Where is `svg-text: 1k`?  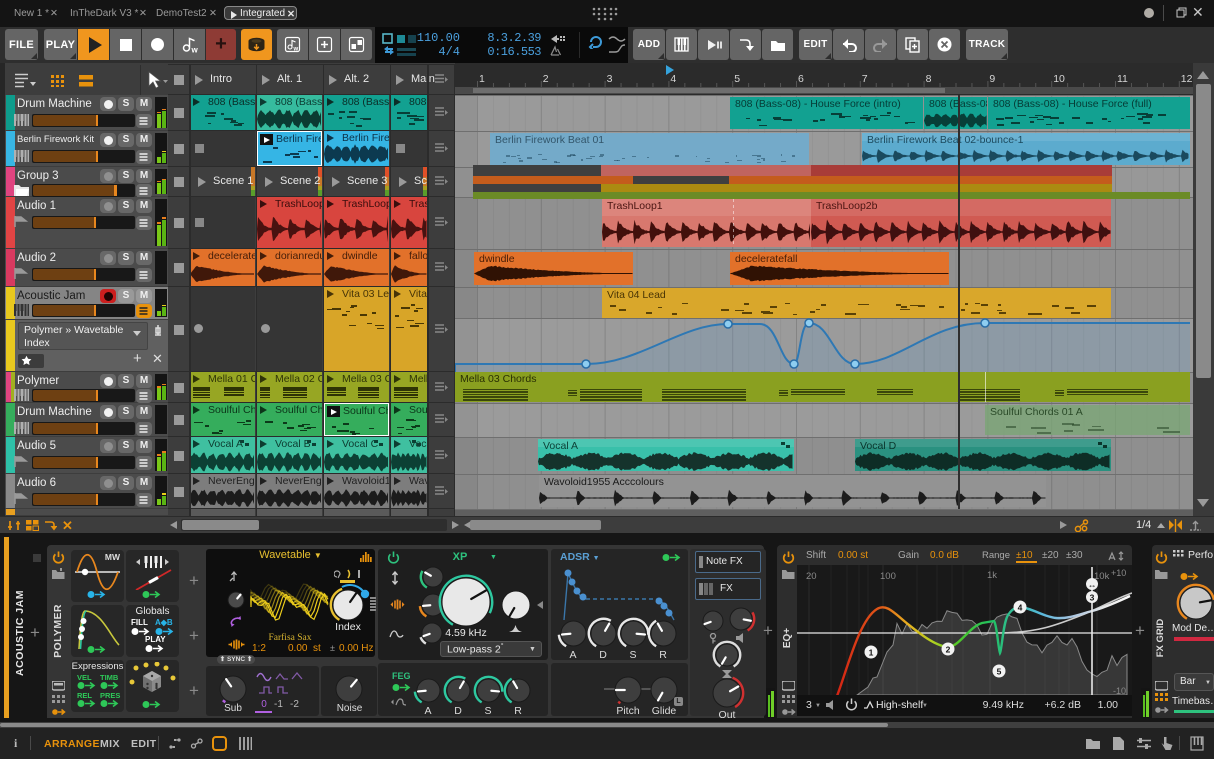 svg-text: 1k is located at coordinates (992, 575).